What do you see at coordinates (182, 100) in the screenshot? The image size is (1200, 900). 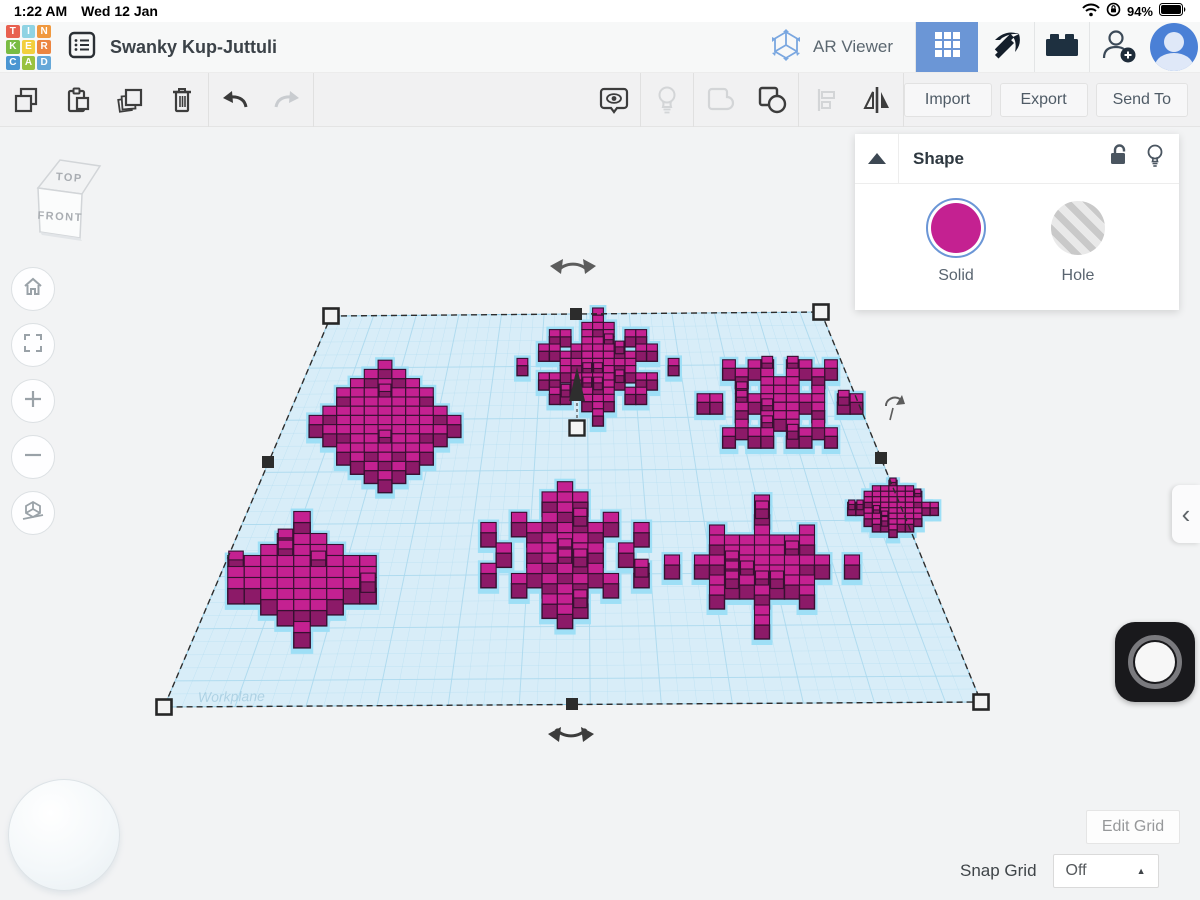 I see `delete-button` at bounding box center [182, 100].